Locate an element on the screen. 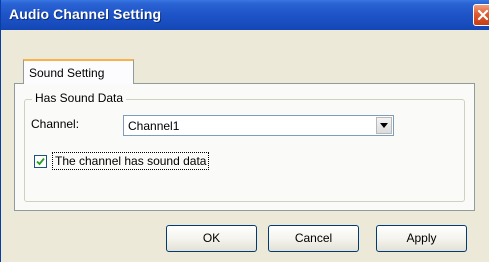  channel-dropdown-button is located at coordinates (384, 125).